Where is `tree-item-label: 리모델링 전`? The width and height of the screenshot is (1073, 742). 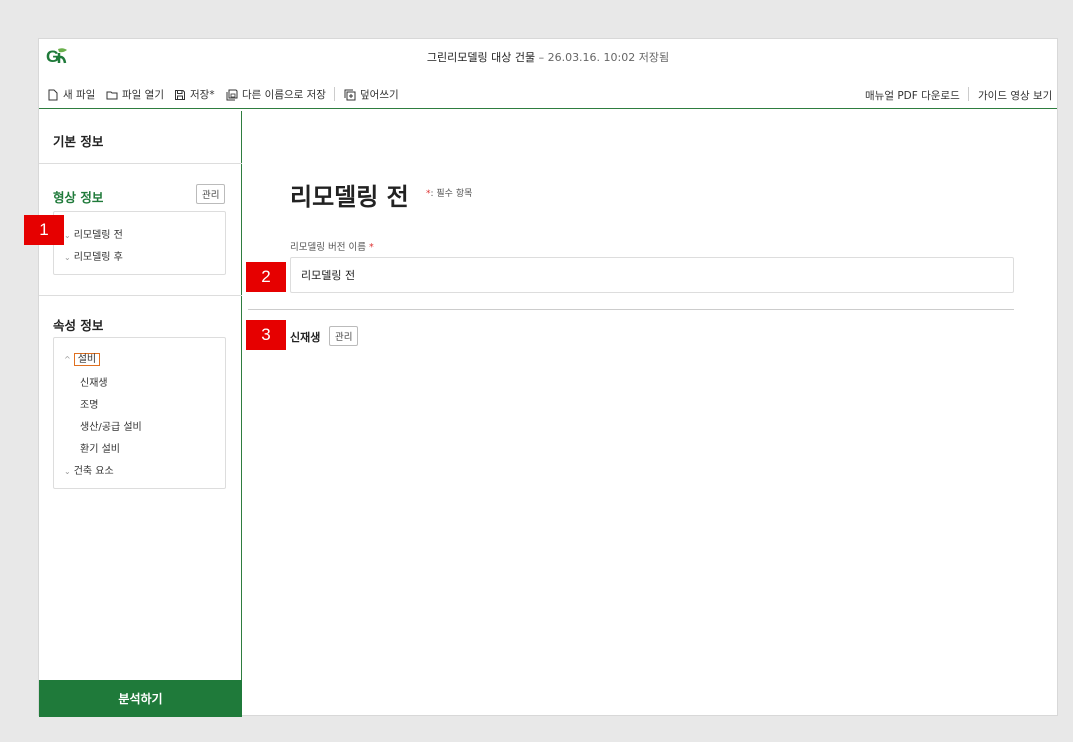
tree-item-label: 리모델링 전 is located at coordinates (98, 235).